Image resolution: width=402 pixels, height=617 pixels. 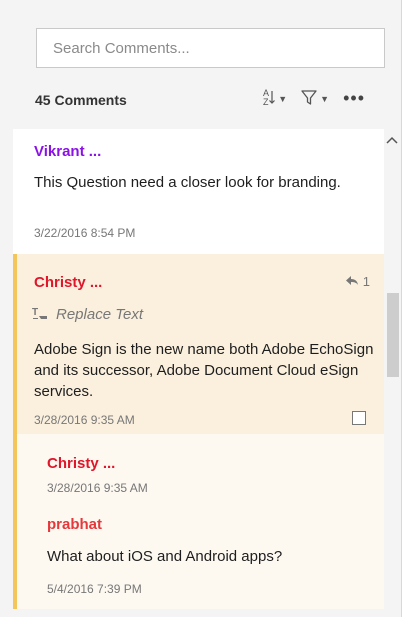 What do you see at coordinates (210, 48) in the screenshot?
I see `search-input` at bounding box center [210, 48].